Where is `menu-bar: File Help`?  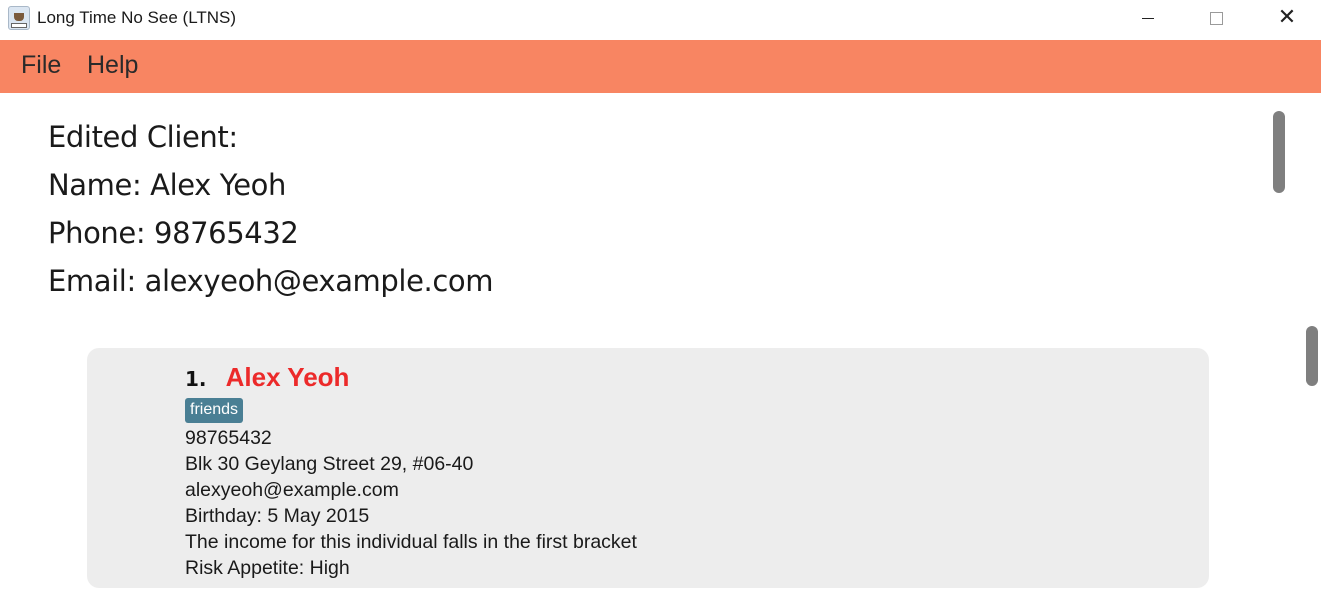
menu-bar: File Help is located at coordinates (660, 66).